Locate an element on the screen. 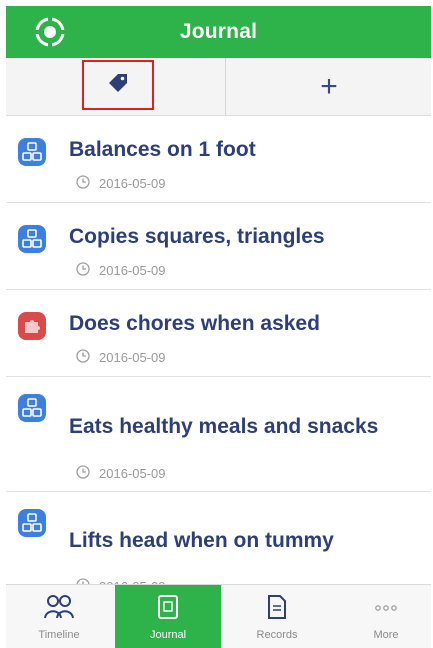 This screenshot has width=433, height=648. tab-records: Records is located at coordinates (277, 616).